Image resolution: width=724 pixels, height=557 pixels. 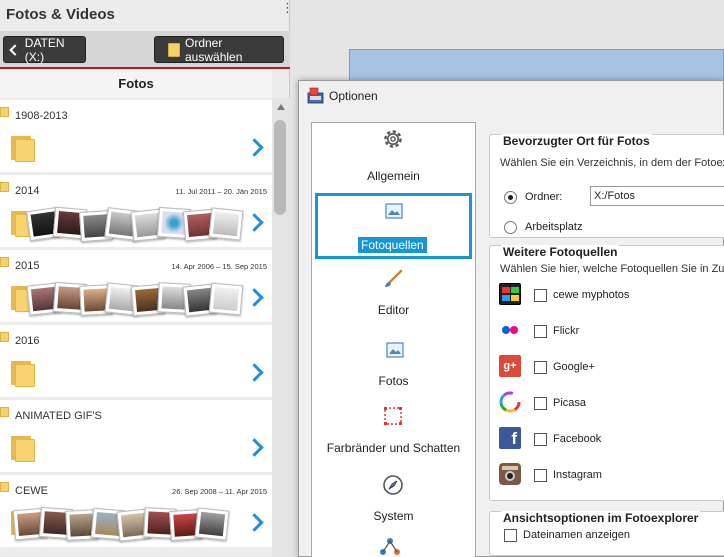 I want to click on workspace-radio, so click(x=510, y=227).